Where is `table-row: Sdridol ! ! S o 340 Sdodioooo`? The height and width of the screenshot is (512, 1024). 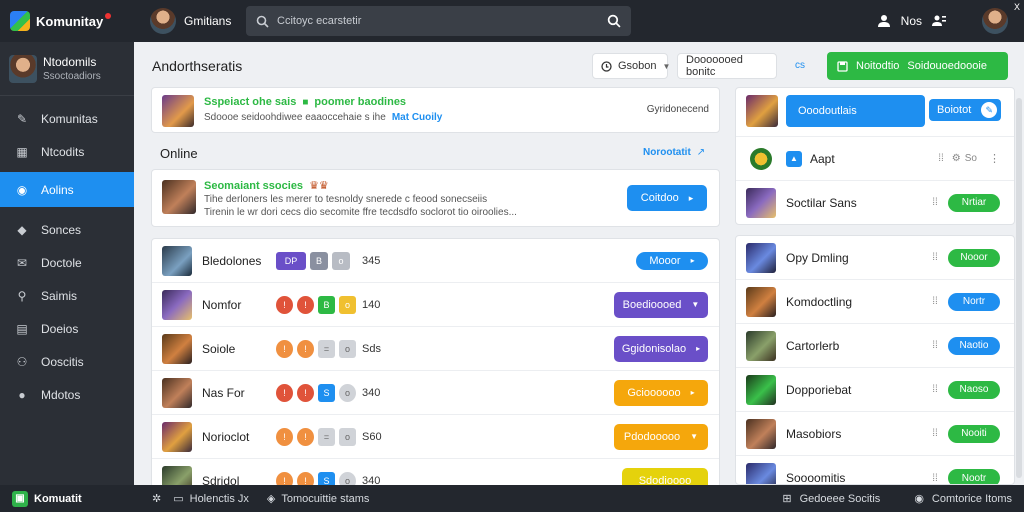 table-row: Sdridol ! ! S o 340 Sdodioooo is located at coordinates (435, 473).